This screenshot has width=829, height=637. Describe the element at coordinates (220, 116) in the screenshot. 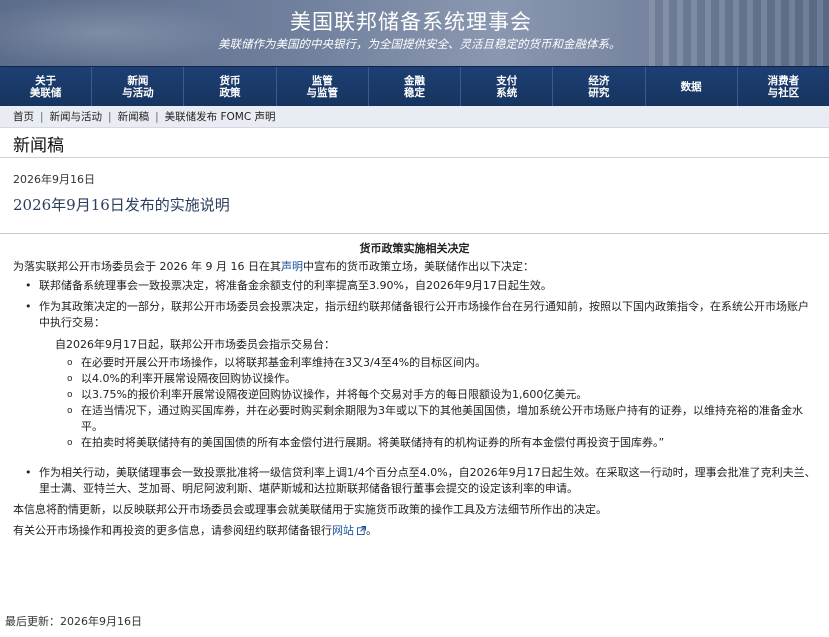

I see `breadcrumb-current: 美联储发布 FOMC 声明` at that location.